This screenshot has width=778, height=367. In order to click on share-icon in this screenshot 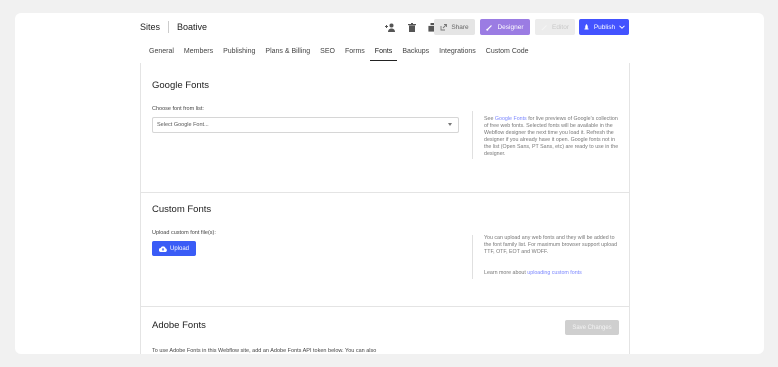, I will do `click(444, 26)`.